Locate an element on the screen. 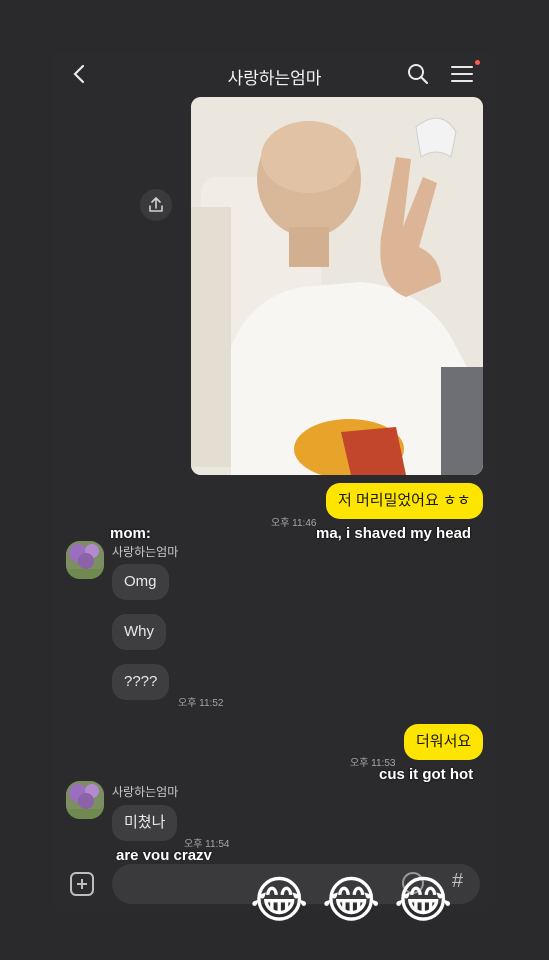 This screenshot has height=960, width=549. received-message-bubble: Omg is located at coordinates (140, 582).